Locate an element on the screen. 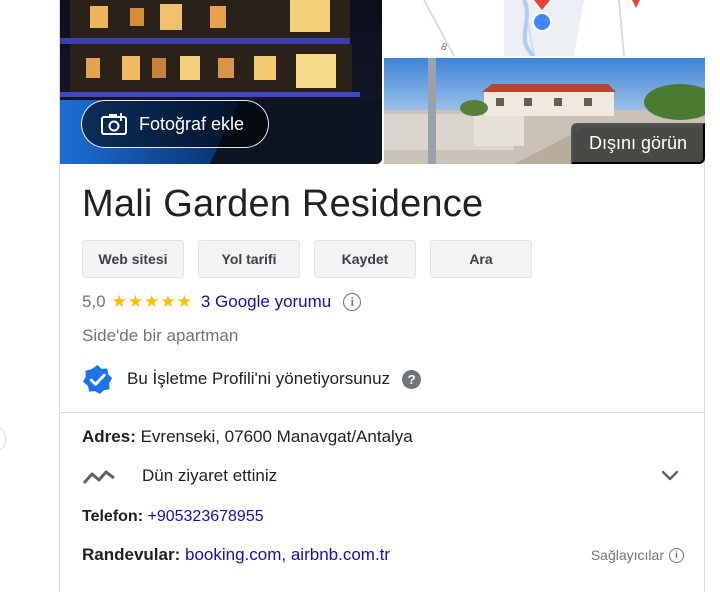  owner-verification-row: Bu İşletme Profili'ni yönetiyorsunuz ? is located at coordinates (252, 379).